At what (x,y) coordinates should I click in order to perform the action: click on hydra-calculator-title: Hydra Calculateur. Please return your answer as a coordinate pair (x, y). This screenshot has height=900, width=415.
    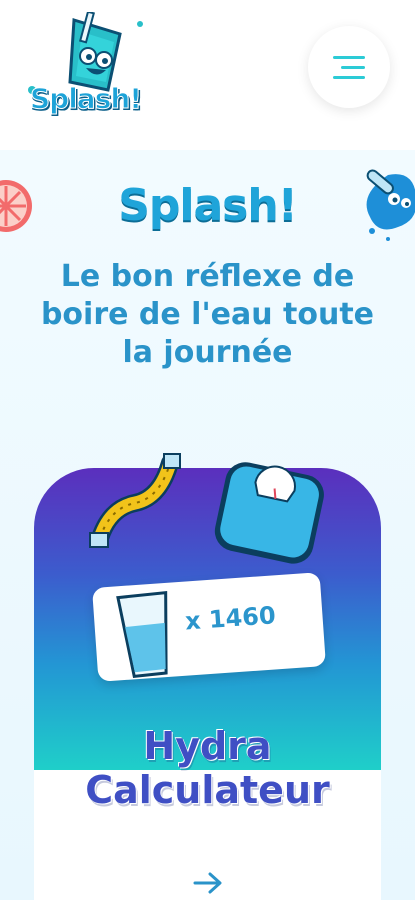
    Looking at the image, I should click on (207, 768).